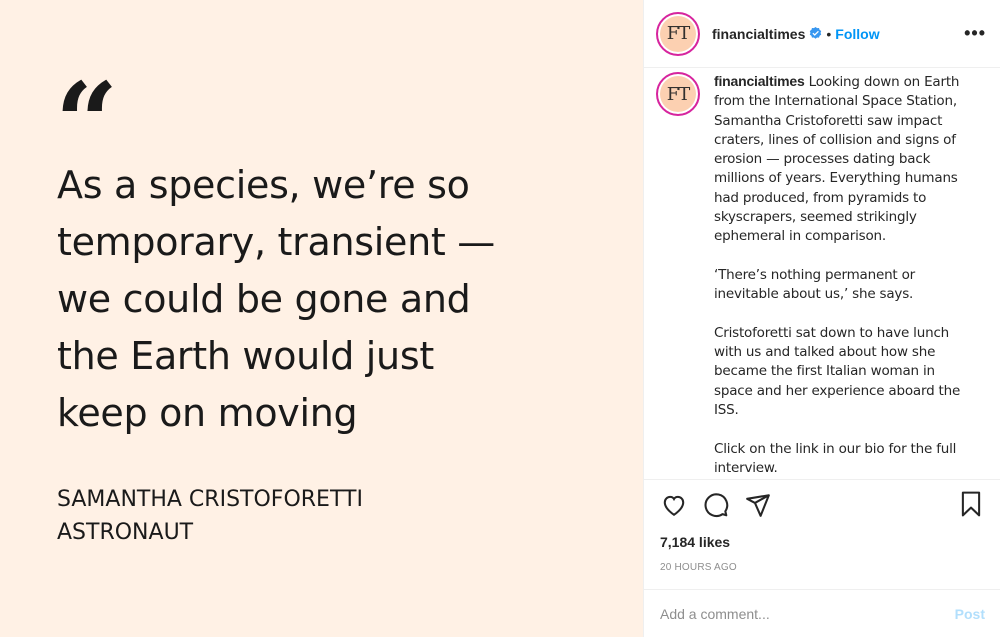 The image size is (1000, 637). What do you see at coordinates (758, 34) in the screenshot?
I see `header-username: financialtimes` at bounding box center [758, 34].